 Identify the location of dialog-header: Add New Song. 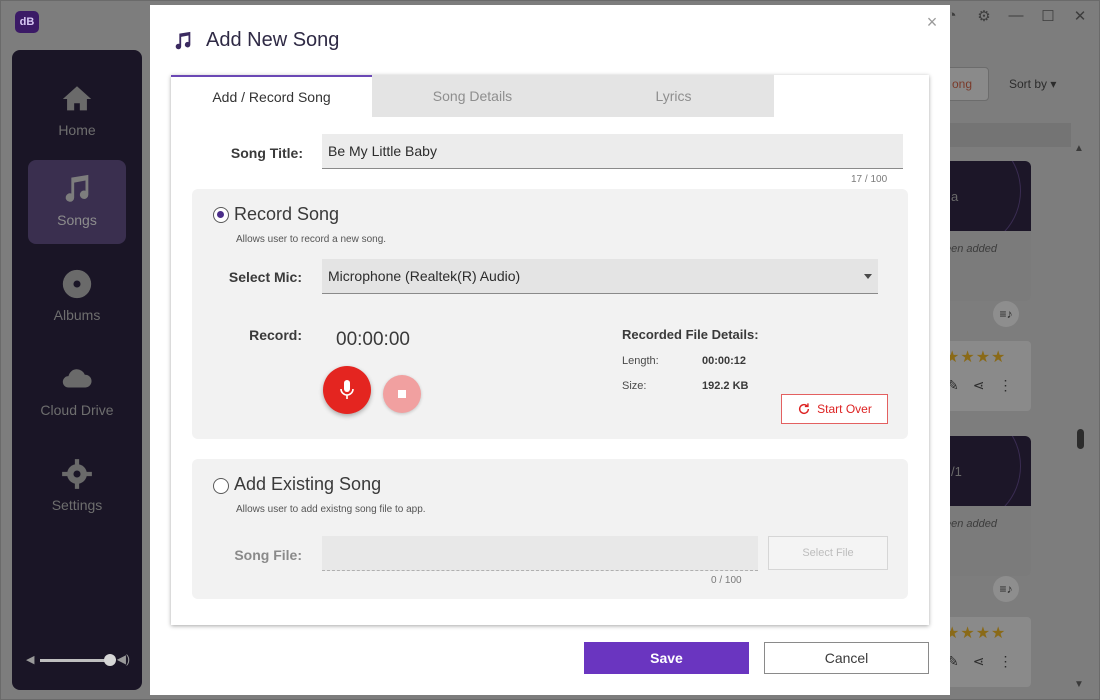
(255, 40).